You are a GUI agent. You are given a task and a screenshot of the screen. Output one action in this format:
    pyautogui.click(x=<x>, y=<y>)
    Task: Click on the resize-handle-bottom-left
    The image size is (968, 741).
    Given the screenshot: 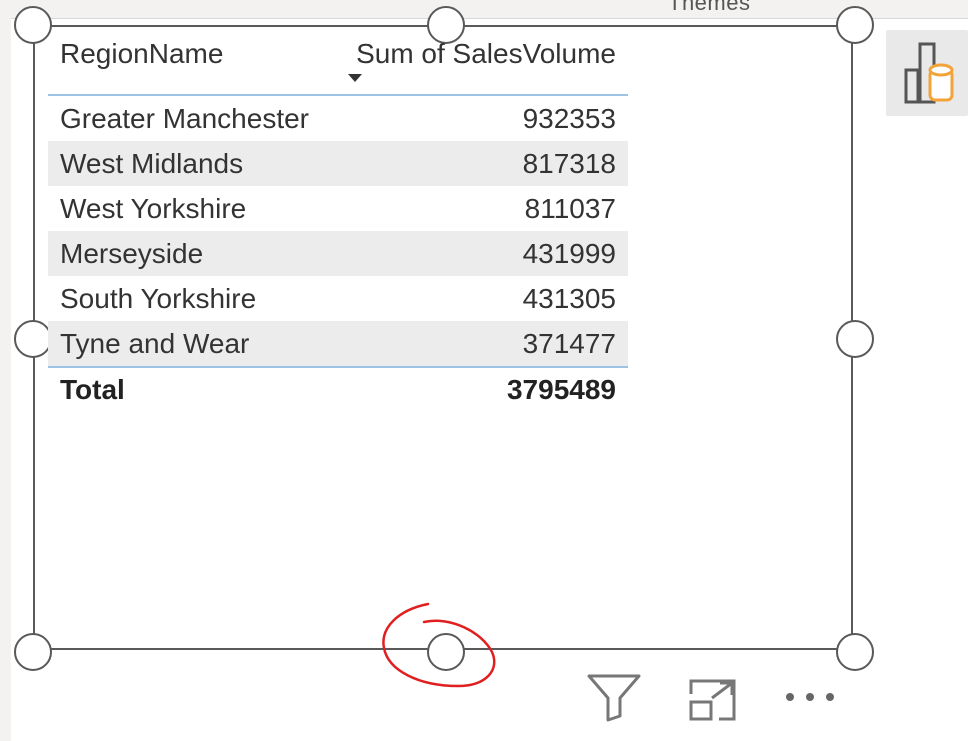 What is the action you would take?
    pyautogui.click(x=33, y=652)
    